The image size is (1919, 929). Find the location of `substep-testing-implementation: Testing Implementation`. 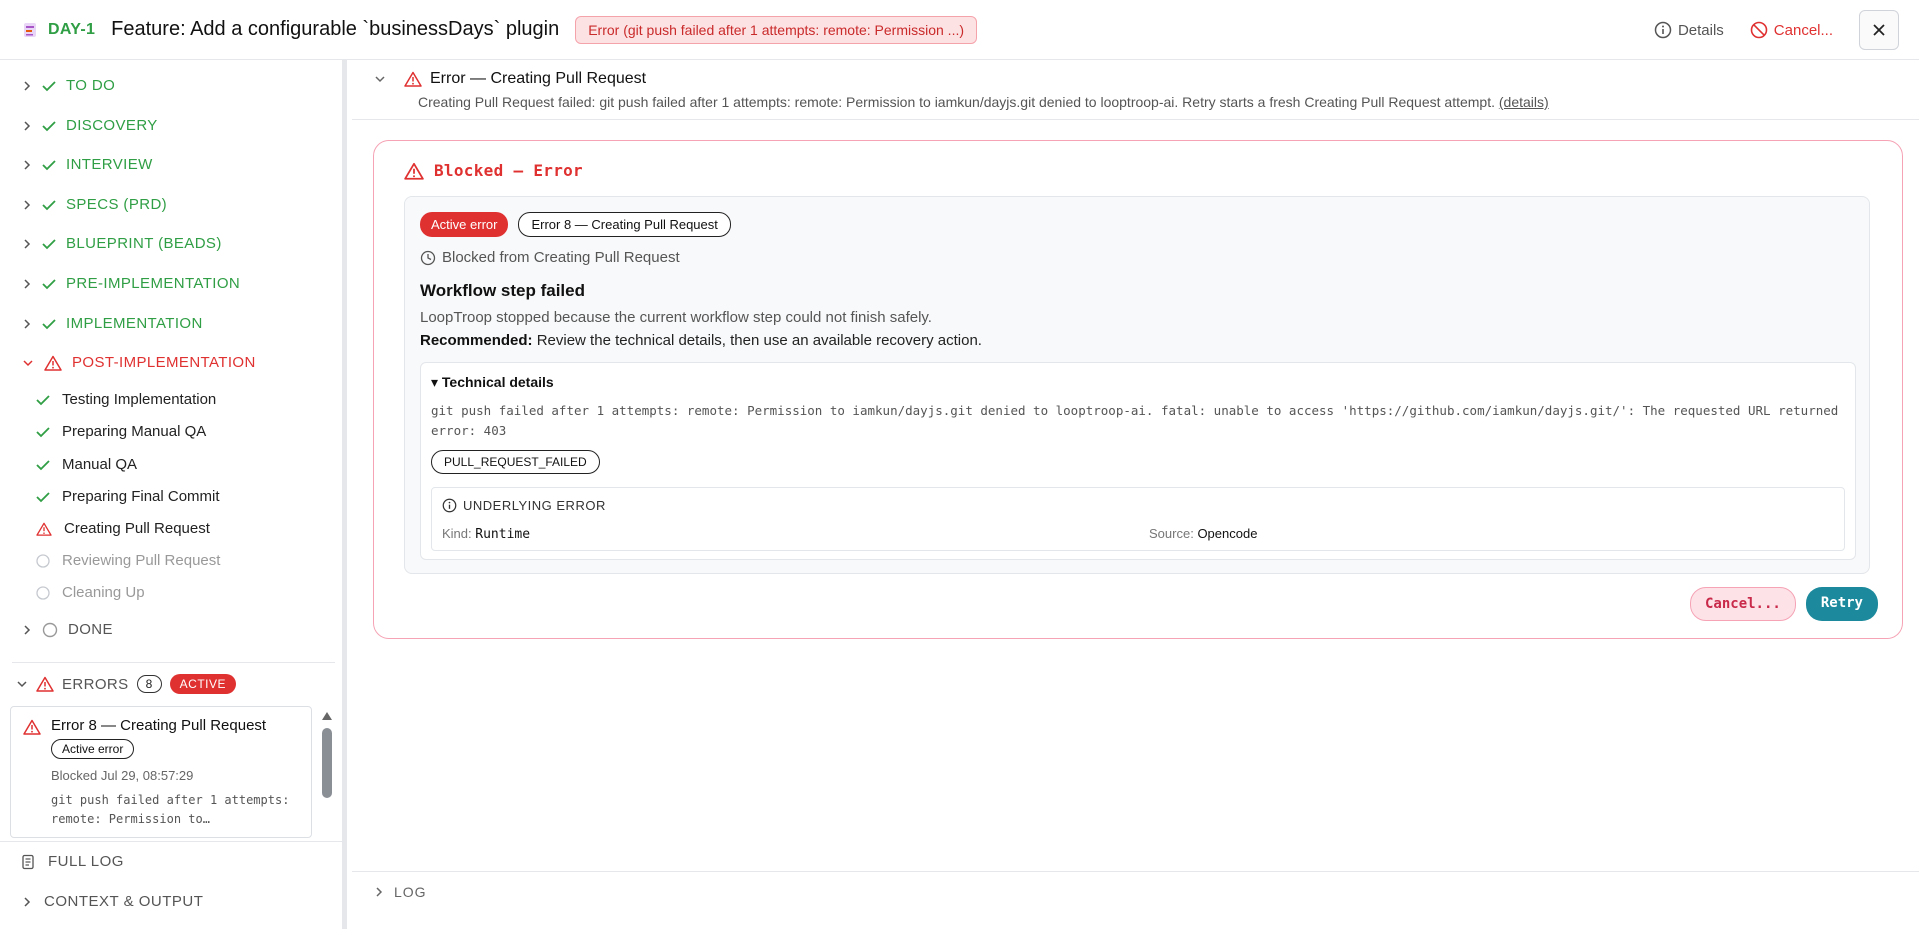

substep-testing-implementation: Testing Implementation is located at coordinates (126, 399).